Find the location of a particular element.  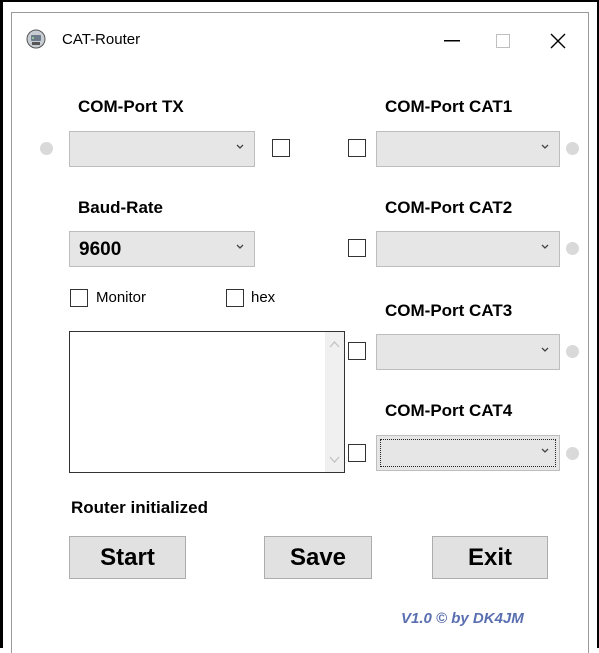

scroll-down-icon is located at coordinates (334, 460).